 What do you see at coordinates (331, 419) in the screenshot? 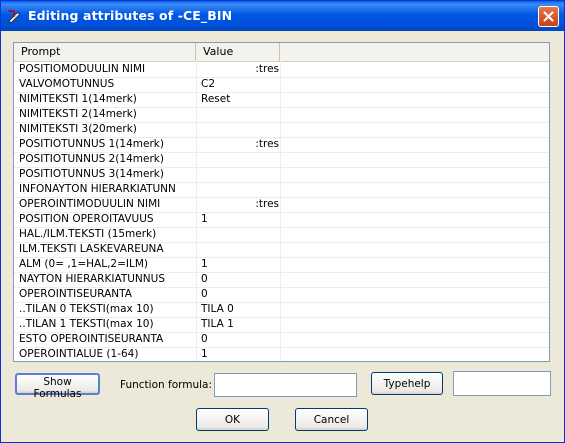
I see `cancel-button: Cancel` at bounding box center [331, 419].